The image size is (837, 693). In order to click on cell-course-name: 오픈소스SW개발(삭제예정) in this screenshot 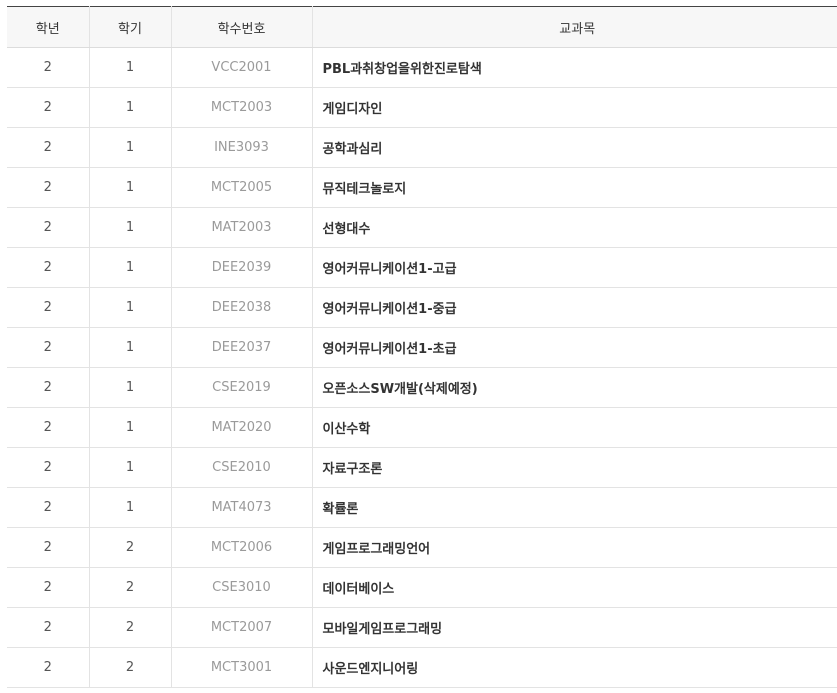, I will do `click(574, 387)`.